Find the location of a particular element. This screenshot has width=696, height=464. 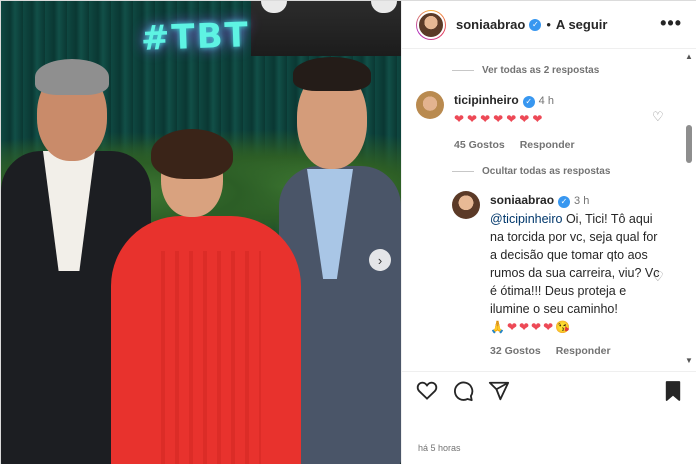

comment-time: 3 h is located at coordinates (581, 201).